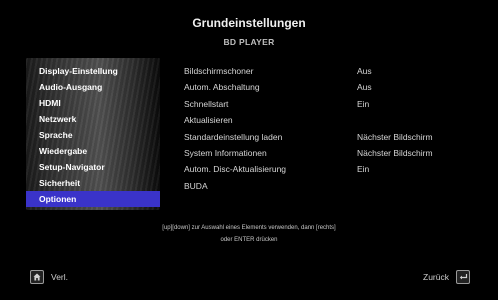 The height and width of the screenshot is (300, 498). I want to click on sidebar-item-audio-ausgang: Audio-Ausgang, so click(93, 87).